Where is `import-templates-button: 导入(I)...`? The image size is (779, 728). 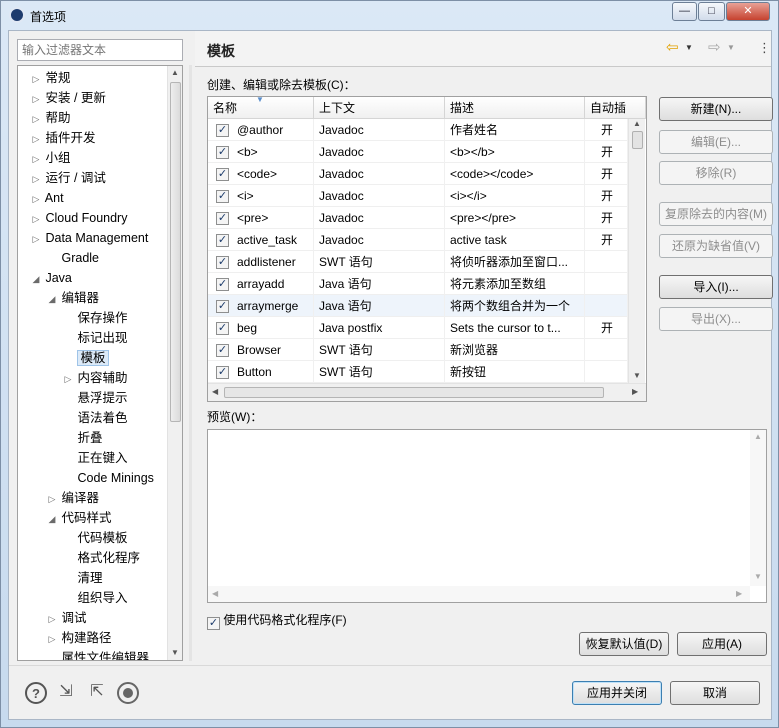
import-templates-button: 导入(I)... is located at coordinates (716, 287).